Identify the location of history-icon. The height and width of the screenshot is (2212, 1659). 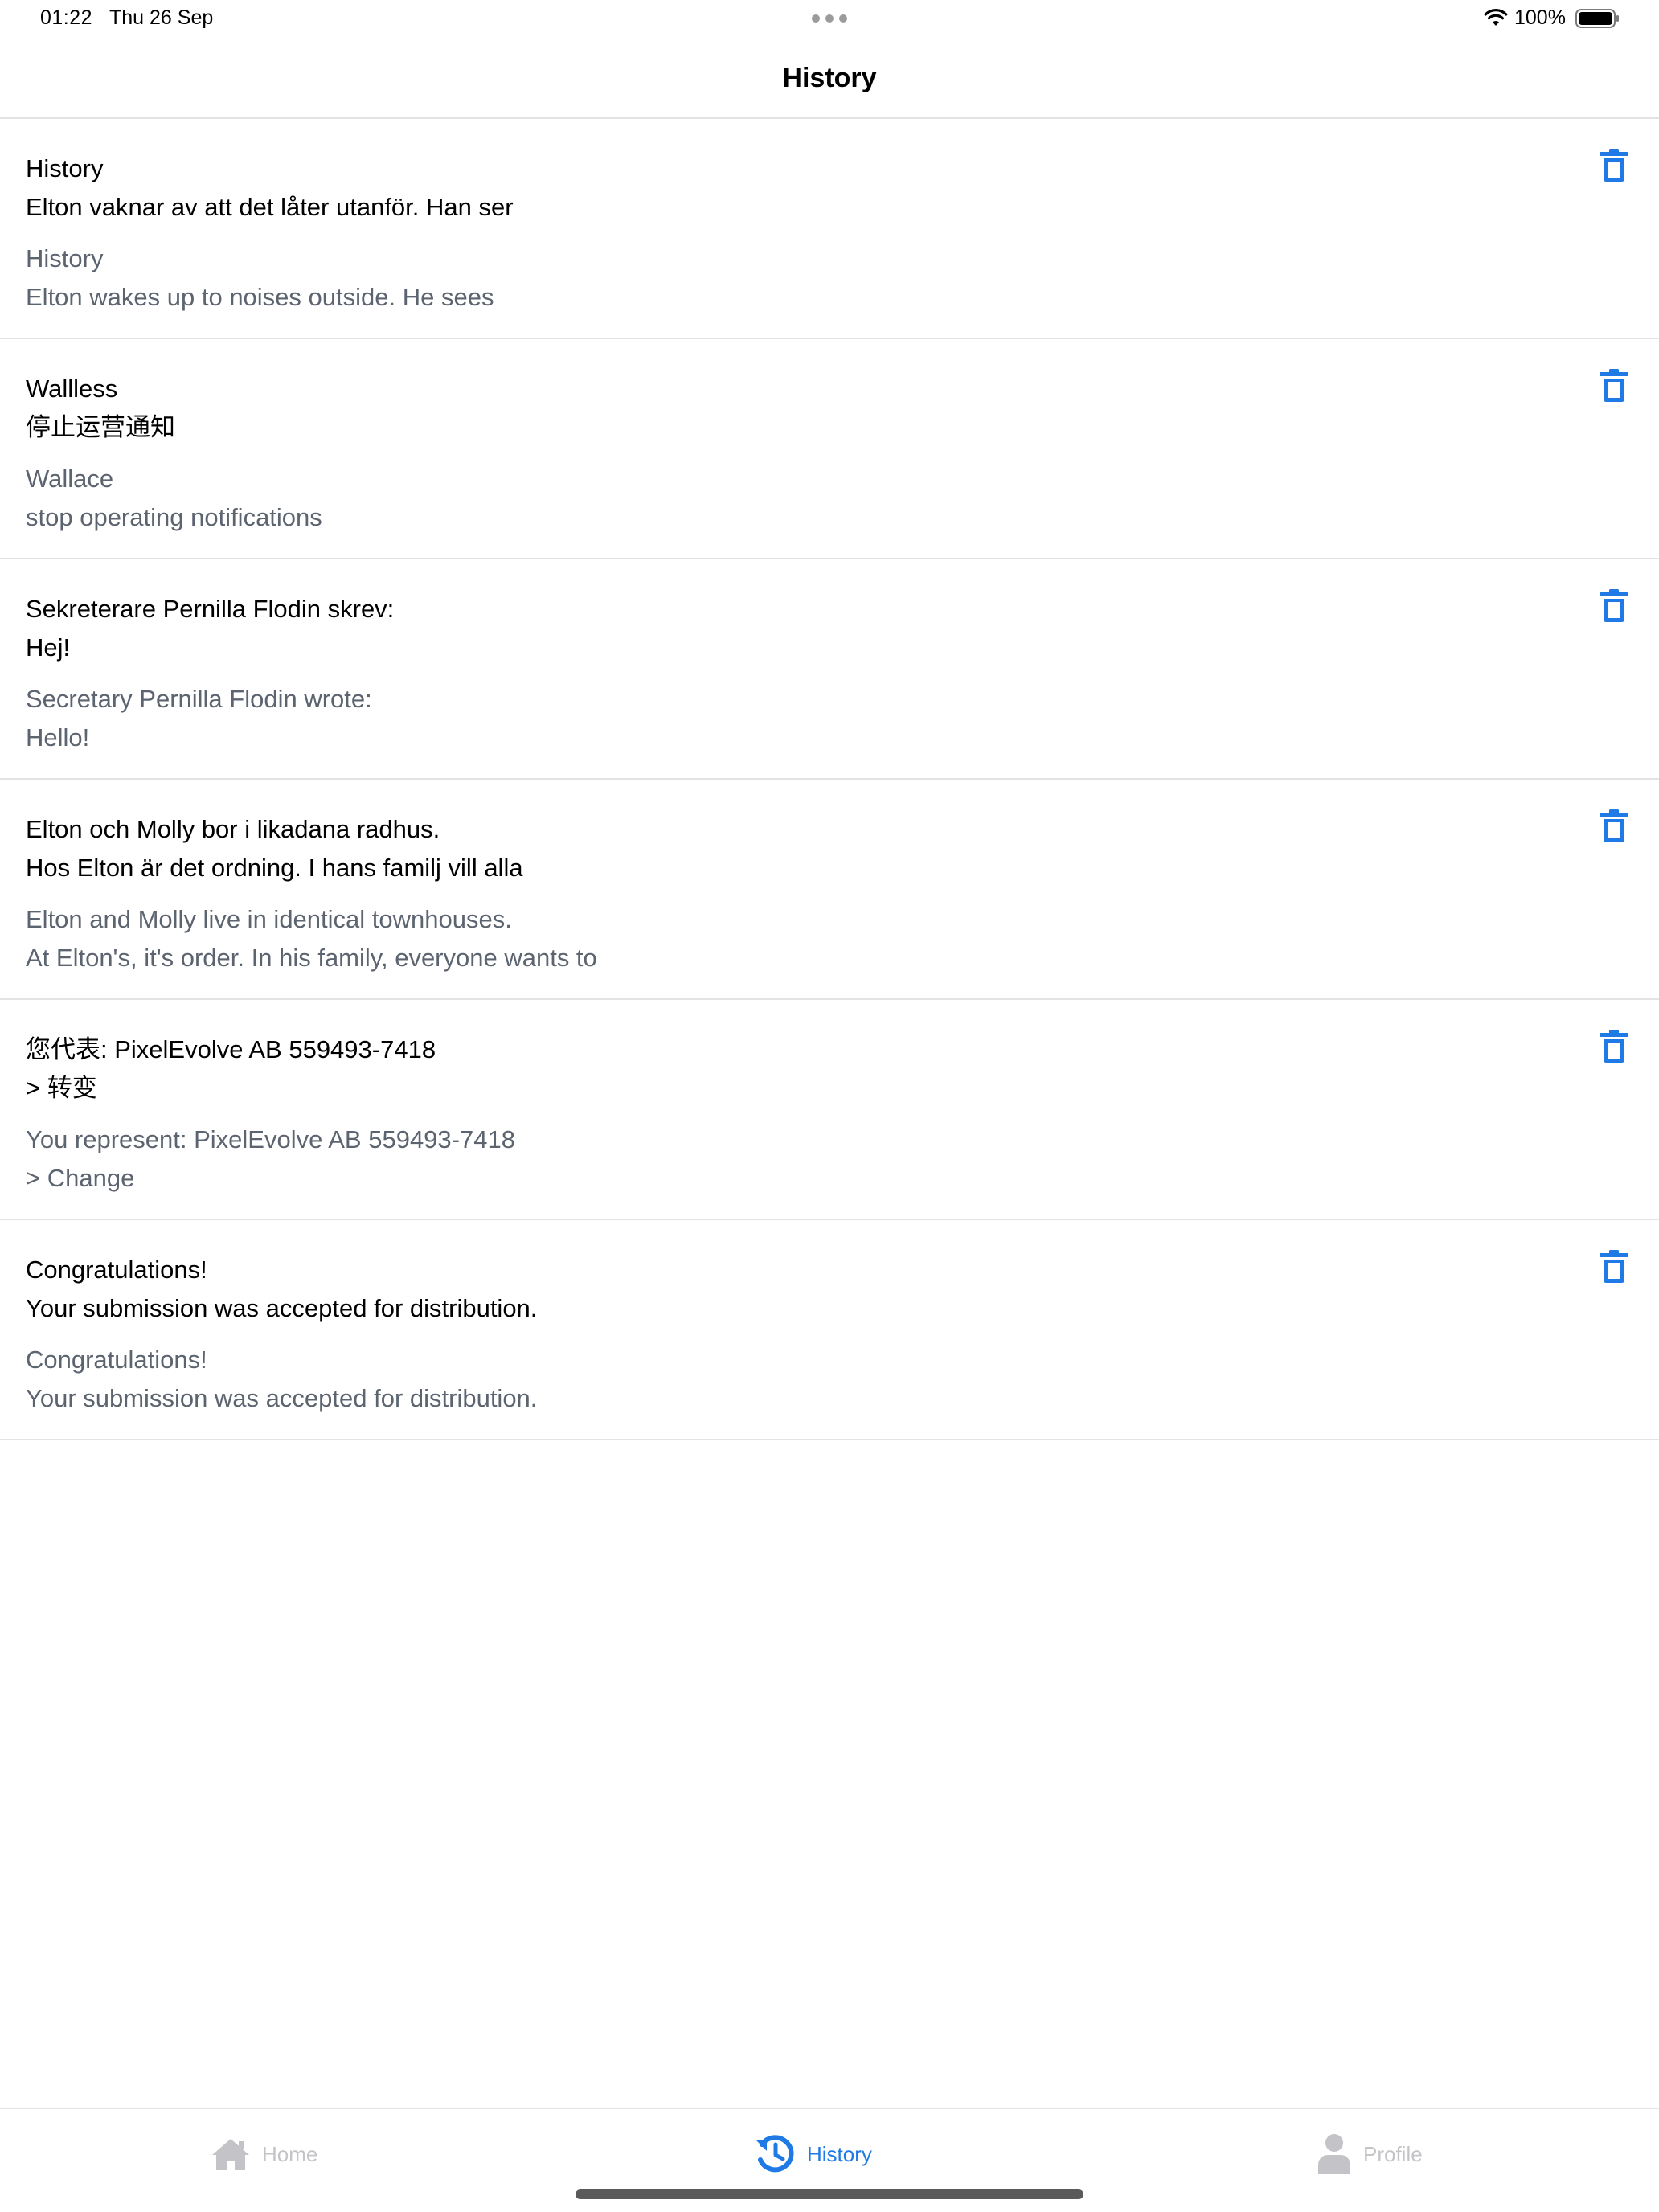
(775, 2154).